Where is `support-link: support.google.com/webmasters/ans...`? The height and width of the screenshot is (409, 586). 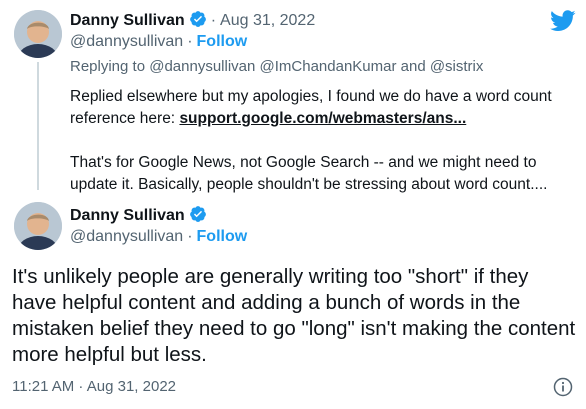
support-link: support.google.com/webmasters/ans... is located at coordinates (322, 118).